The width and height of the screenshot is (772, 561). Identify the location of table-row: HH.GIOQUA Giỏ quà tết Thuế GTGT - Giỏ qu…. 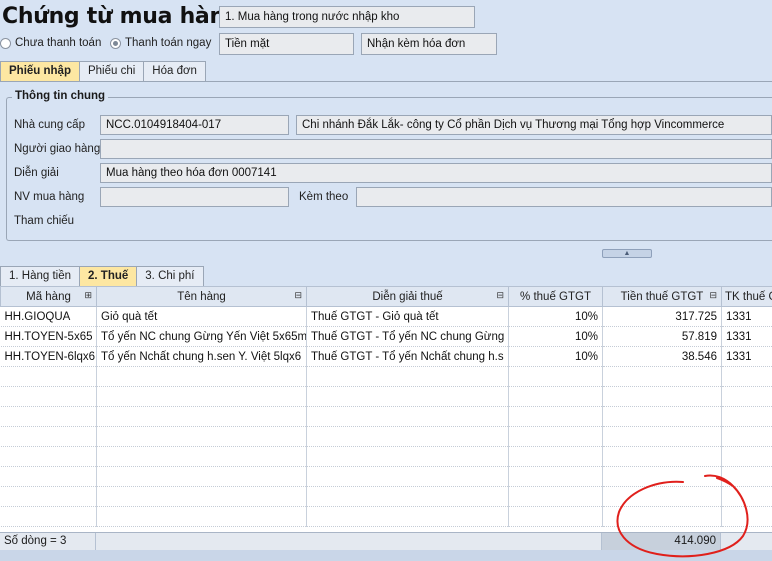
(386, 316).